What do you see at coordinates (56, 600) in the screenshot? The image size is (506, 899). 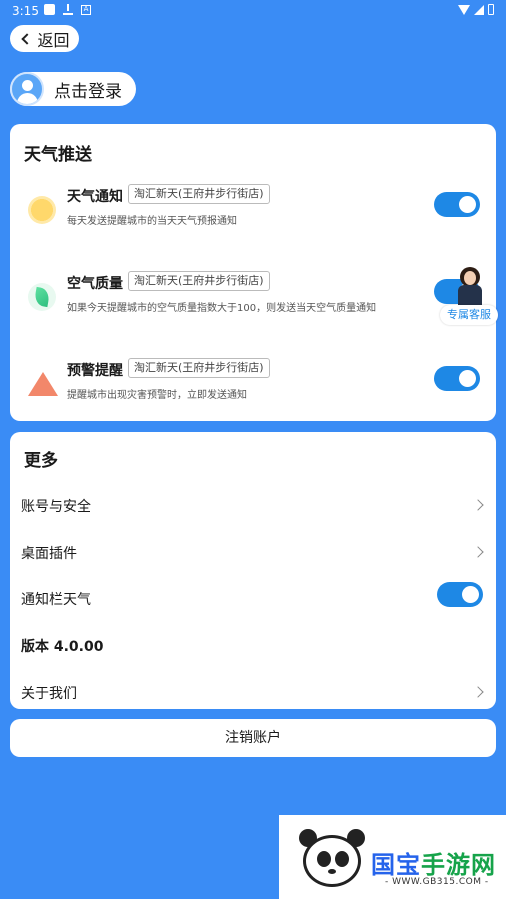 I see `menu-item-label: 通知栏天气` at bounding box center [56, 600].